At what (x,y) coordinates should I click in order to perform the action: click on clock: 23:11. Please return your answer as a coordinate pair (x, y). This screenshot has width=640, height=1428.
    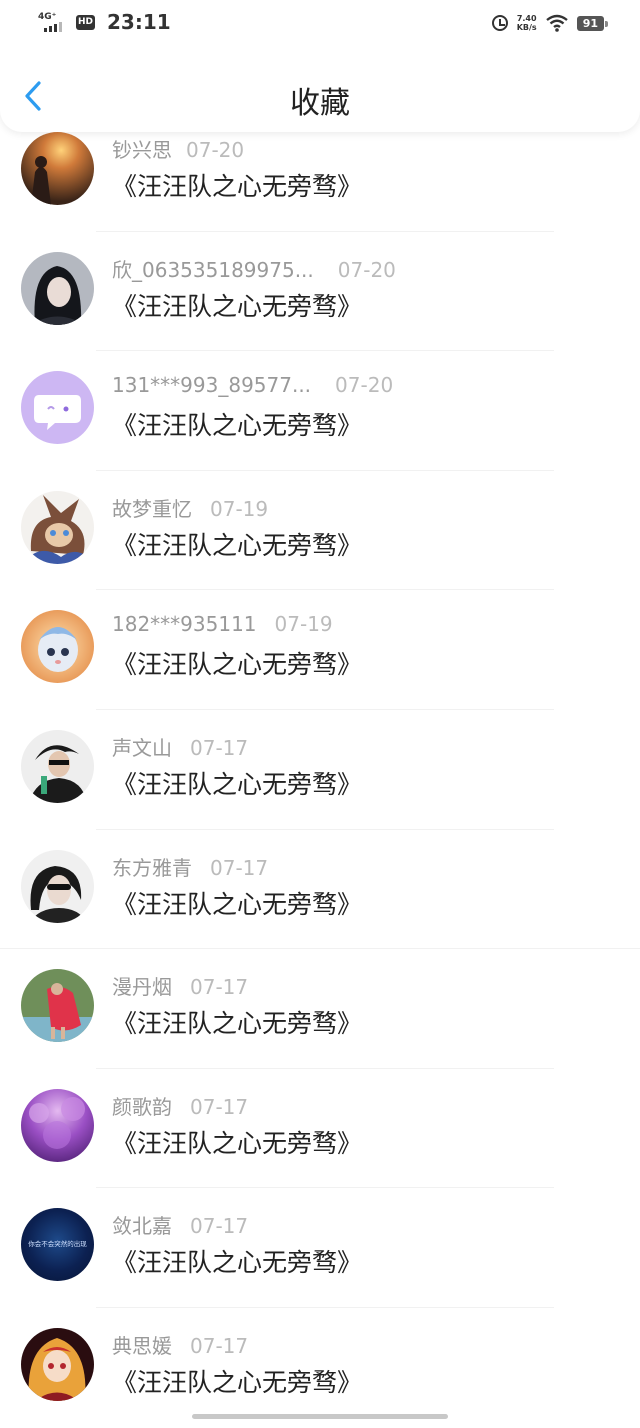
    Looking at the image, I should click on (139, 22).